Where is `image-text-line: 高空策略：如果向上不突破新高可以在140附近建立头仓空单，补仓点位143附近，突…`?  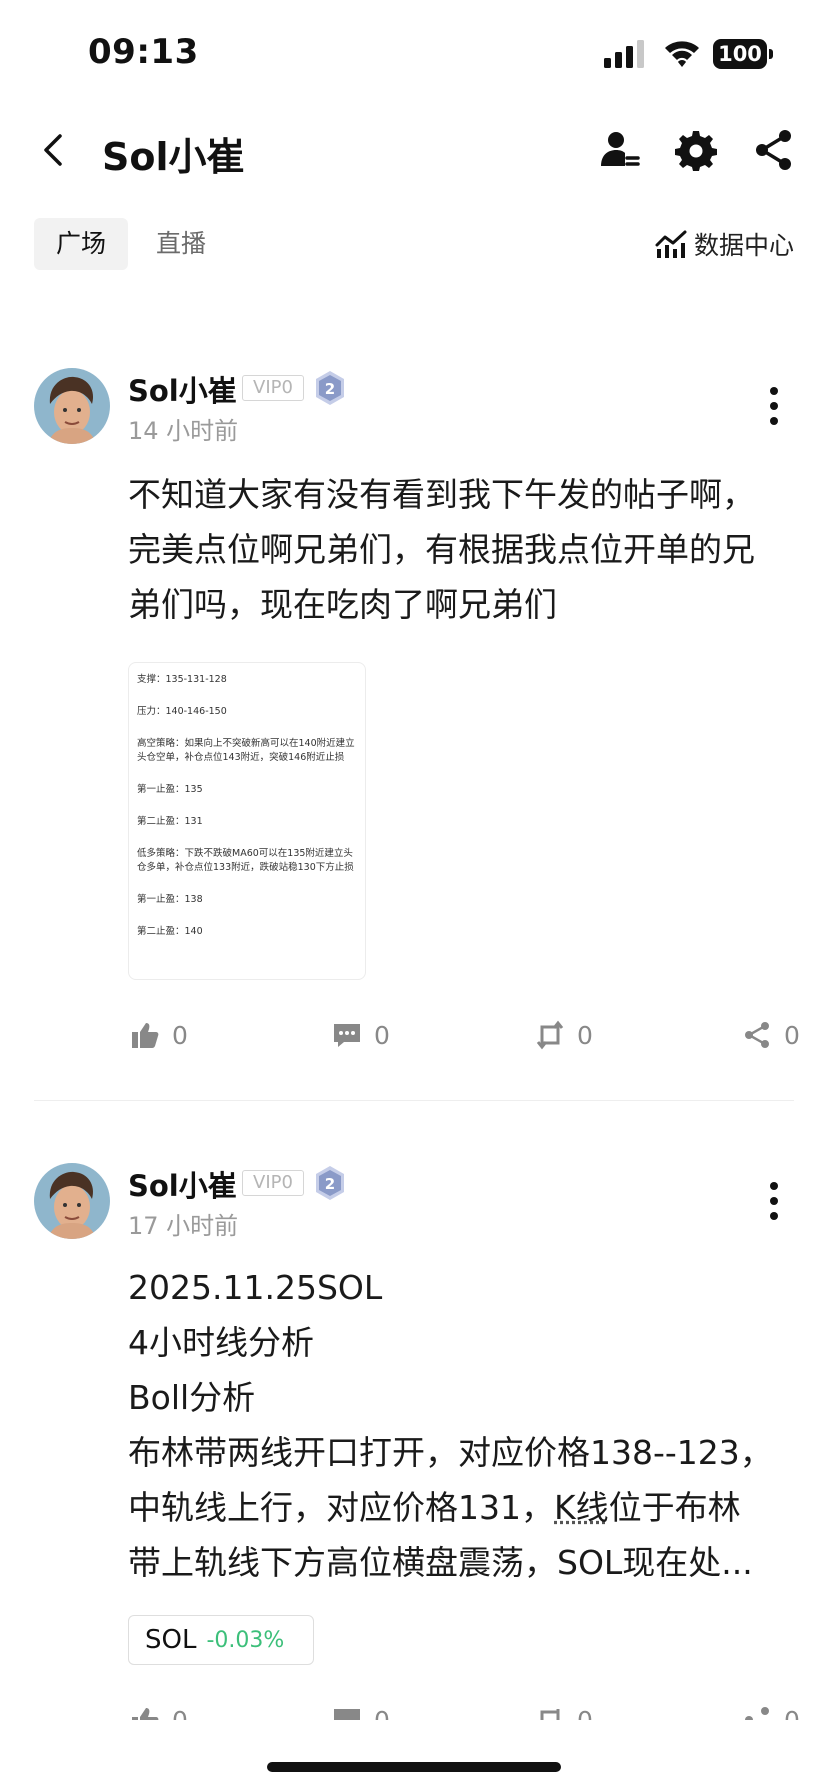
image-text-line: 高空策略：如果向上不突破新高可以在140附近建立头仓空单，补仓点位143附近，突… is located at coordinates (246, 750).